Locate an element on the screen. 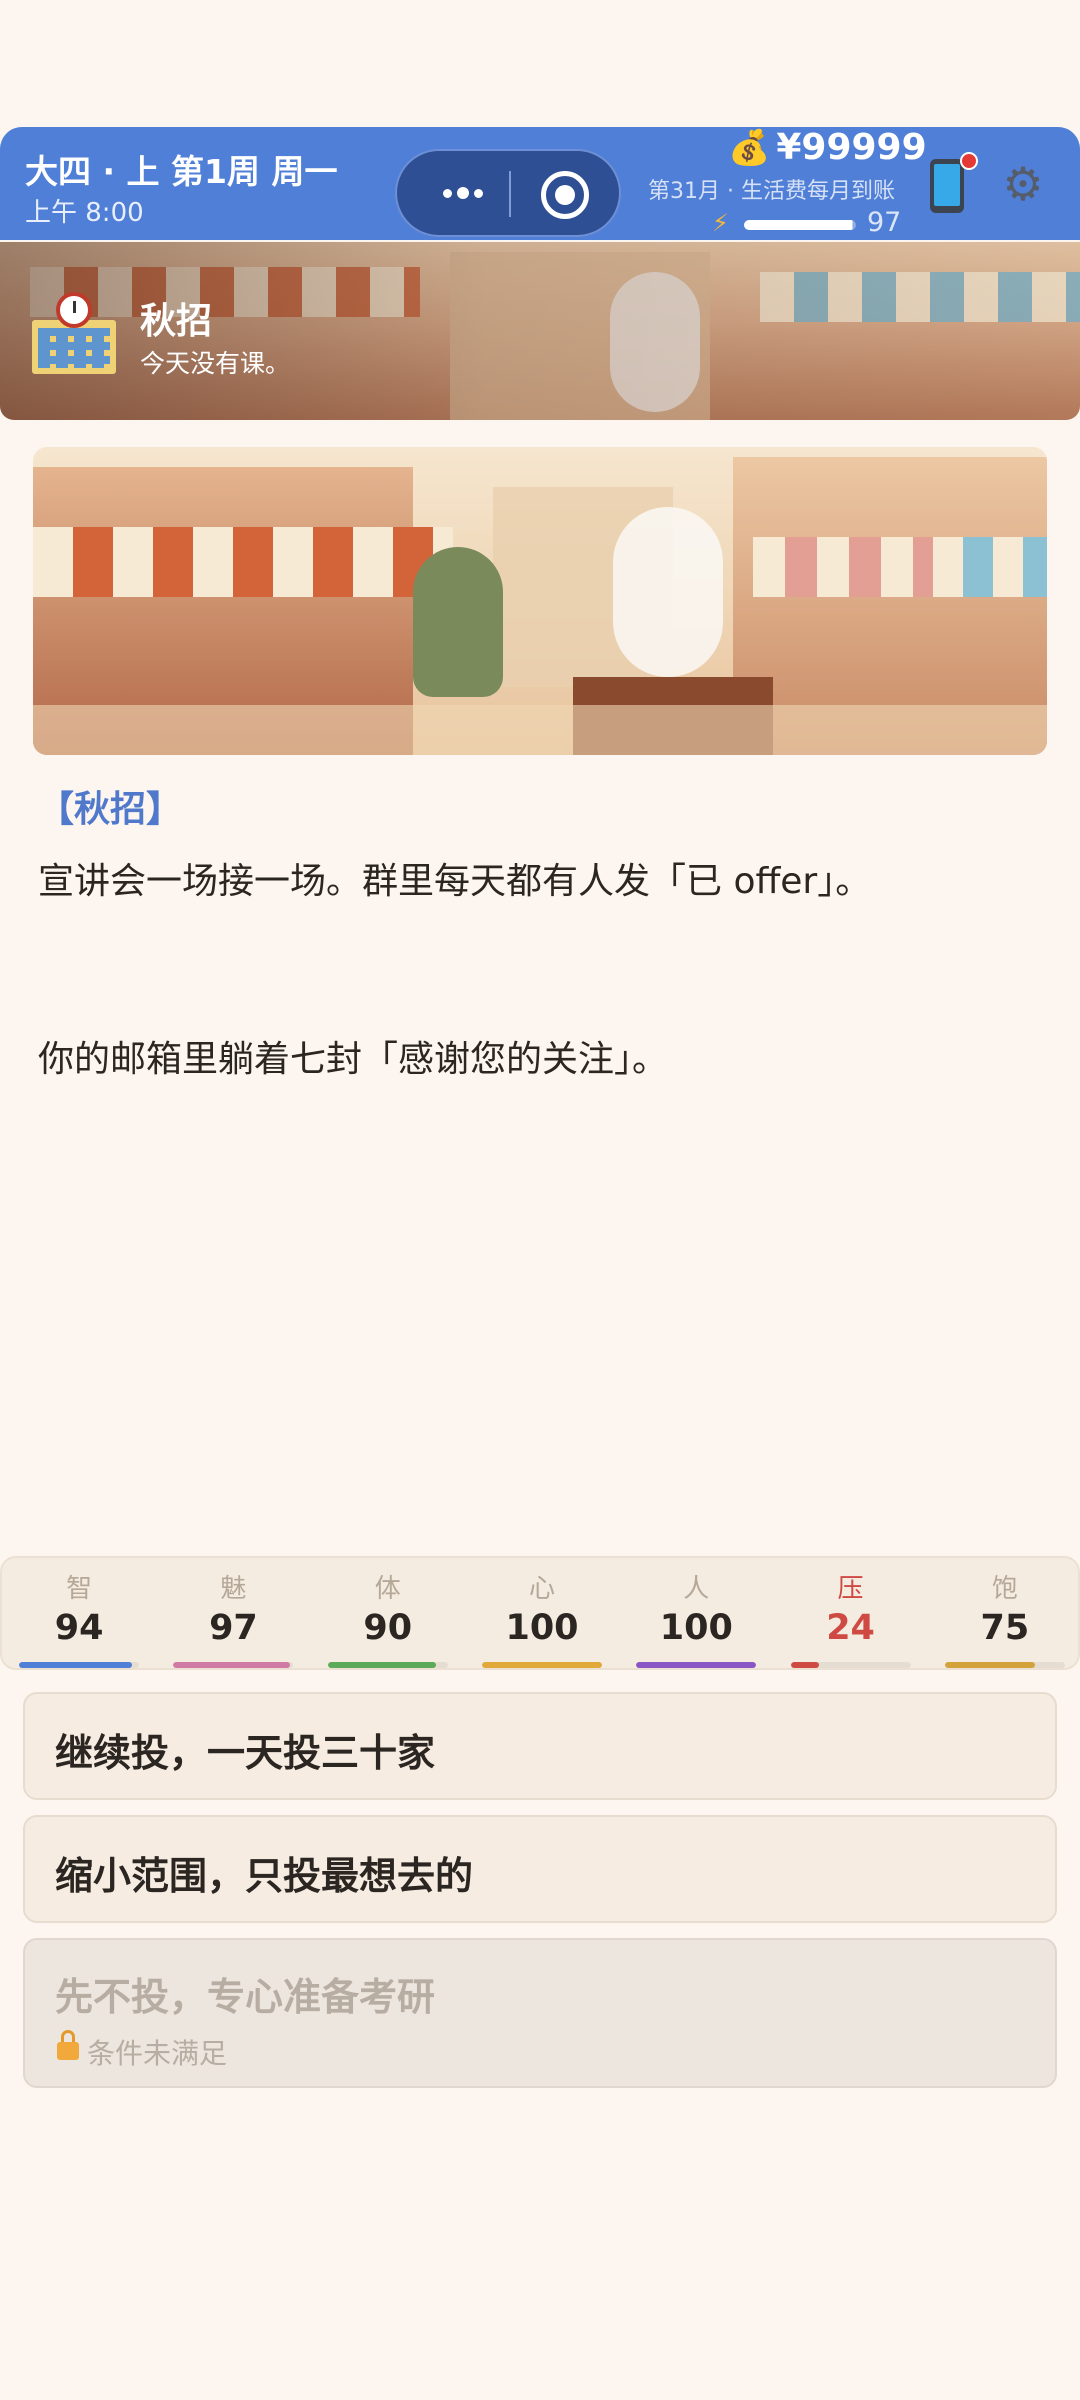 The width and height of the screenshot is (1080, 2400). choice-button-3-locked: 先不投，专心准备考研 条件未满足 is located at coordinates (540, 2013).